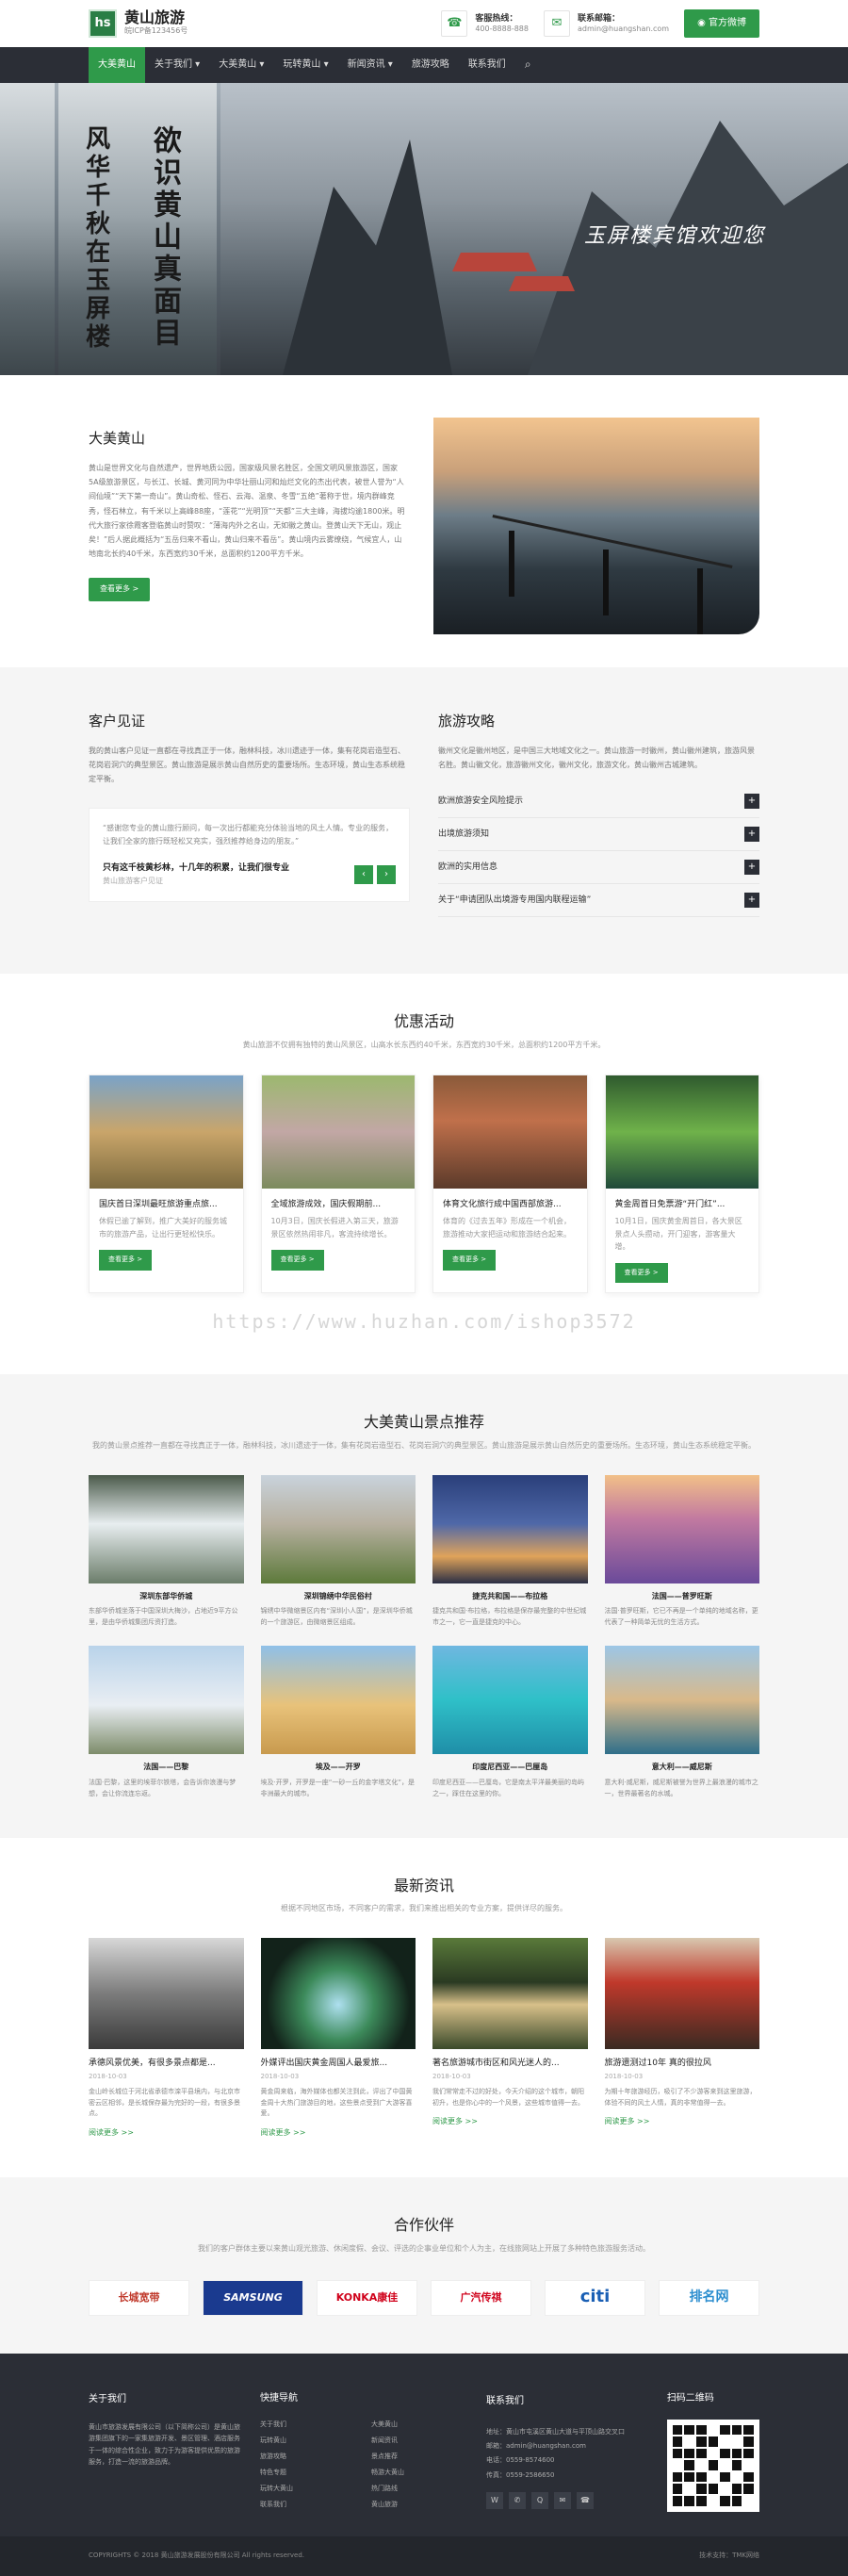 The height and width of the screenshot is (2576, 848). Describe the element at coordinates (598, 18) in the screenshot. I see `email-label: 联系邮箱：` at that location.